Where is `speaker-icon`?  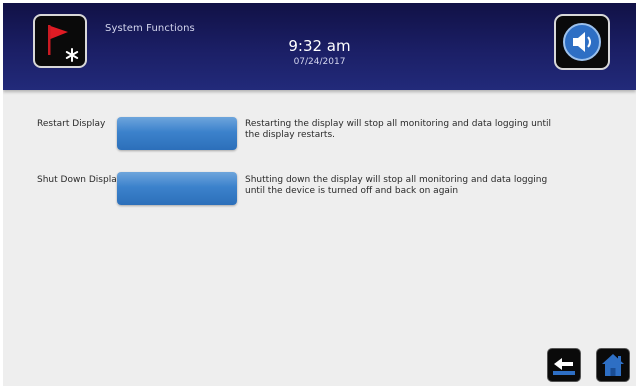 speaker-icon is located at coordinates (582, 42).